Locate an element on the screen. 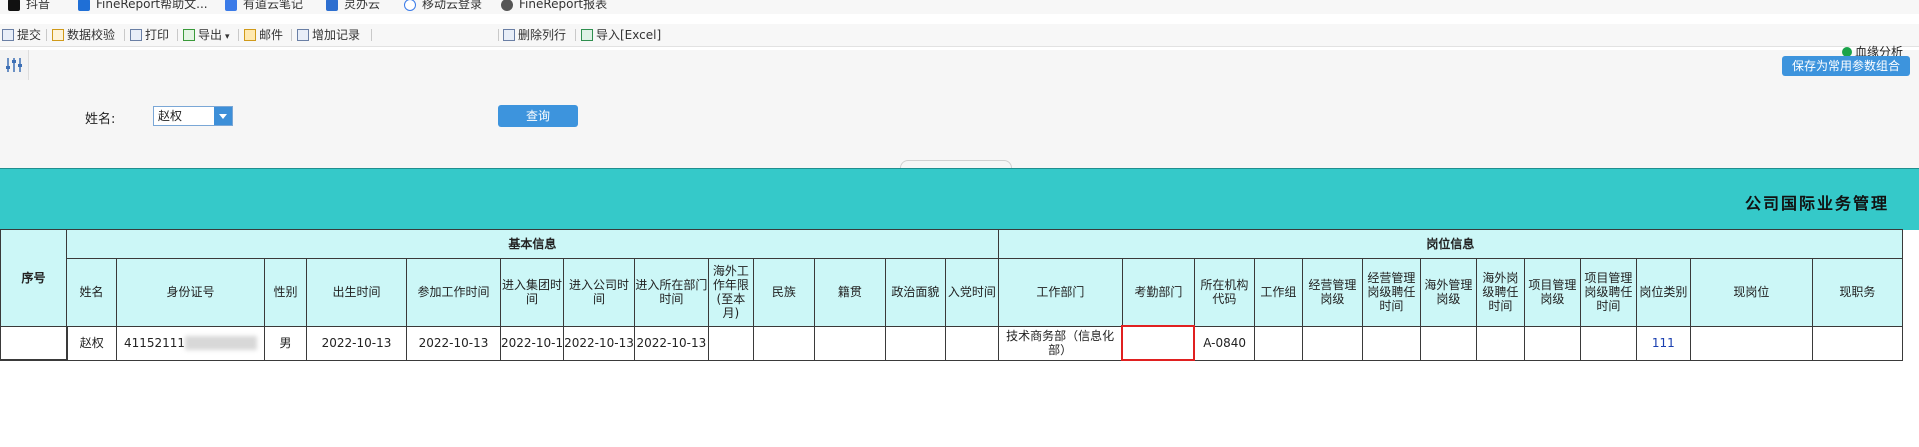 The width and height of the screenshot is (1919, 447). parameter-toggle-tab is located at coordinates (14, 65).